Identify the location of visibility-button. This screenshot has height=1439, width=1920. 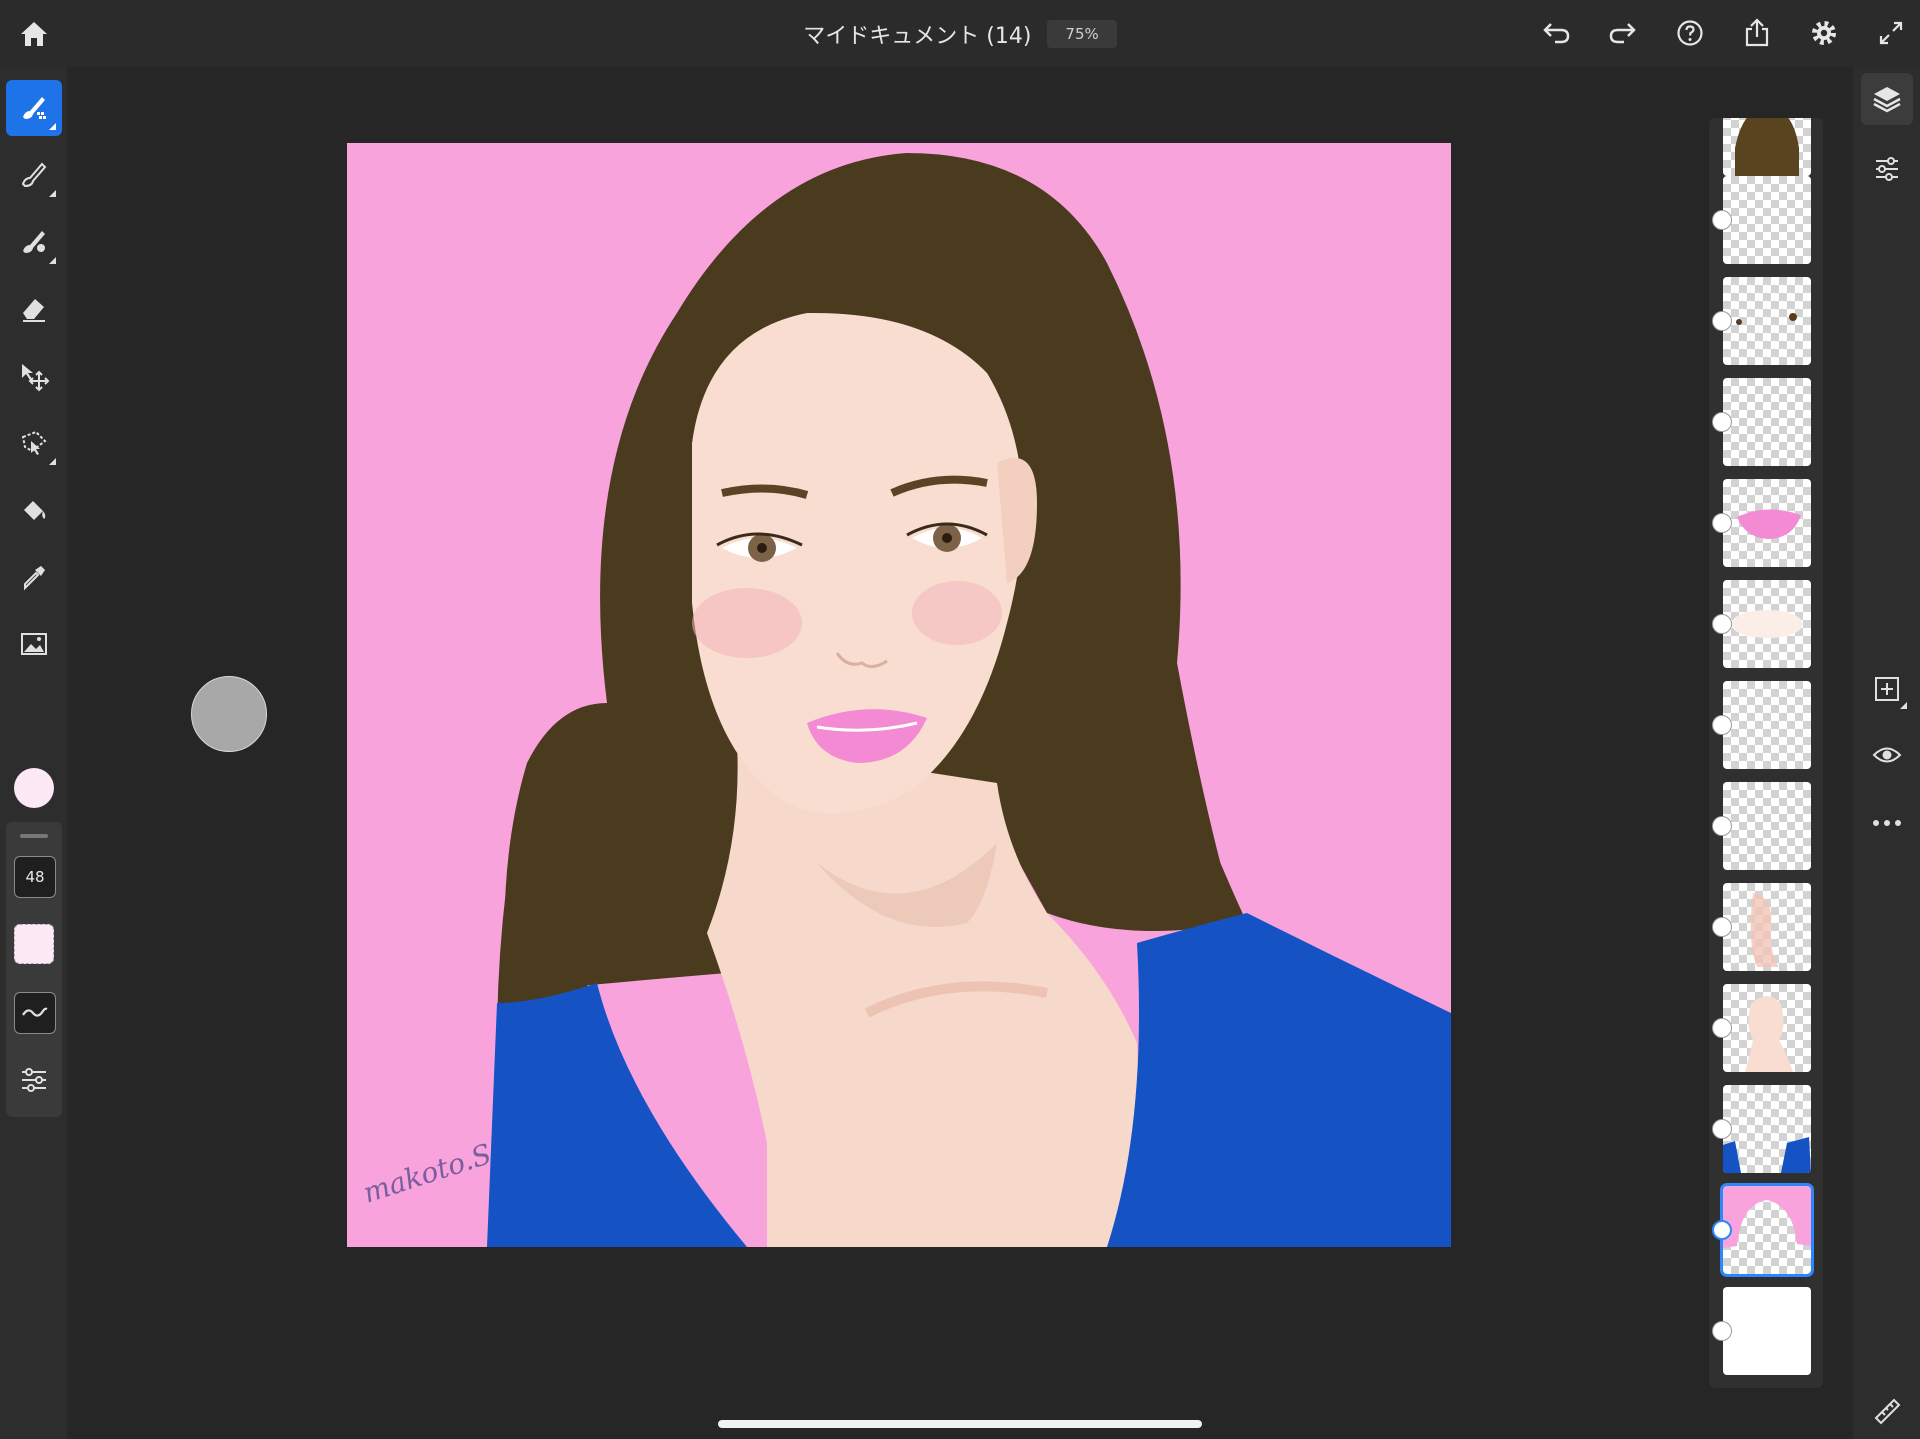
(1887, 755).